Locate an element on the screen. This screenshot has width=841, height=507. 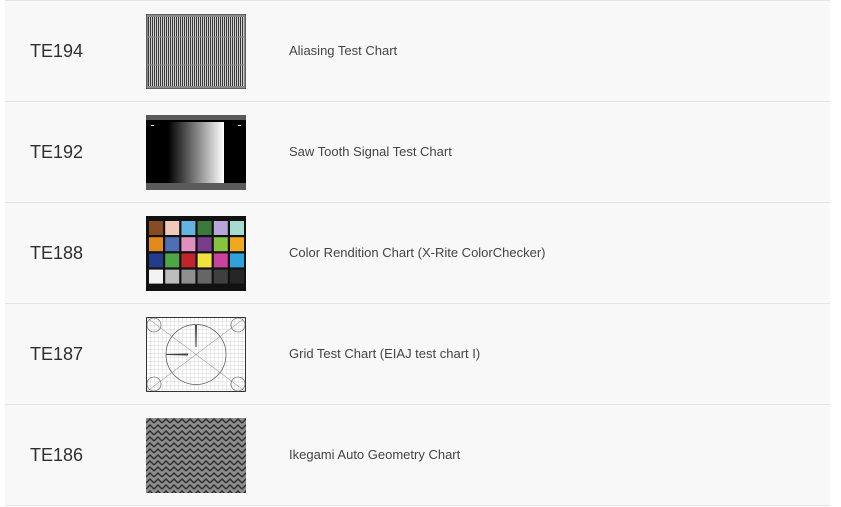
sawtooth-chart-image is located at coordinates (196, 152).